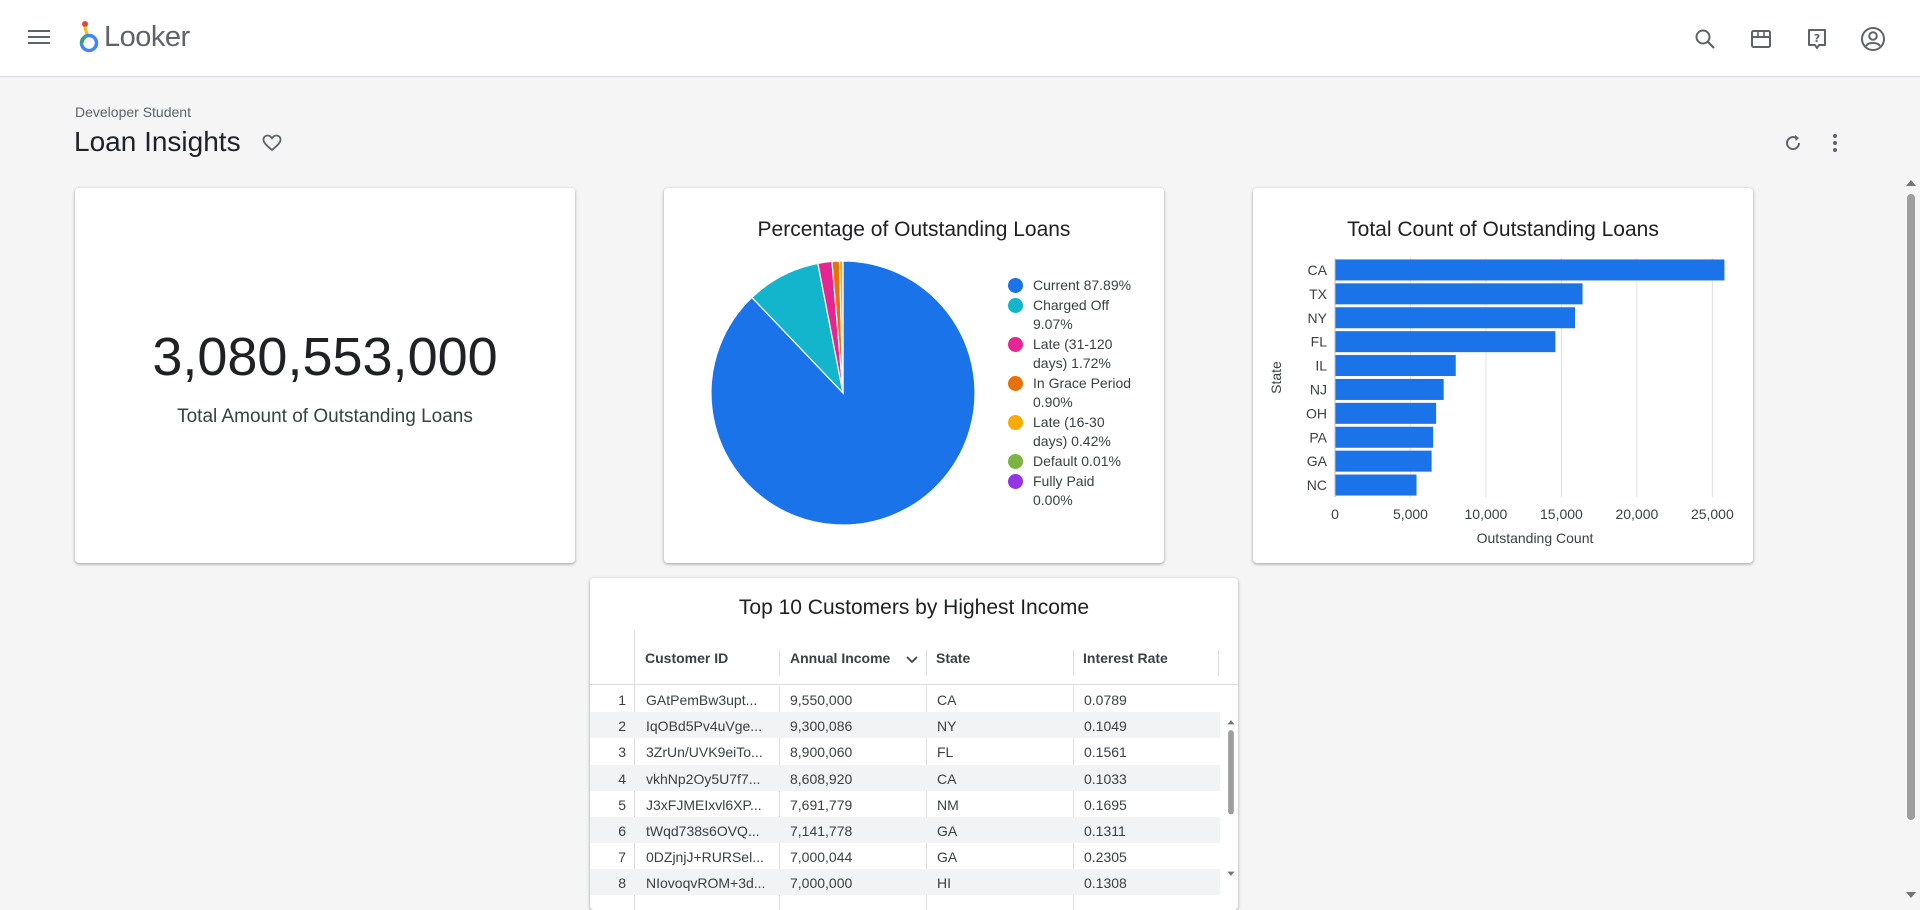 The height and width of the screenshot is (910, 1920). I want to click on row-number: 2, so click(622, 726).